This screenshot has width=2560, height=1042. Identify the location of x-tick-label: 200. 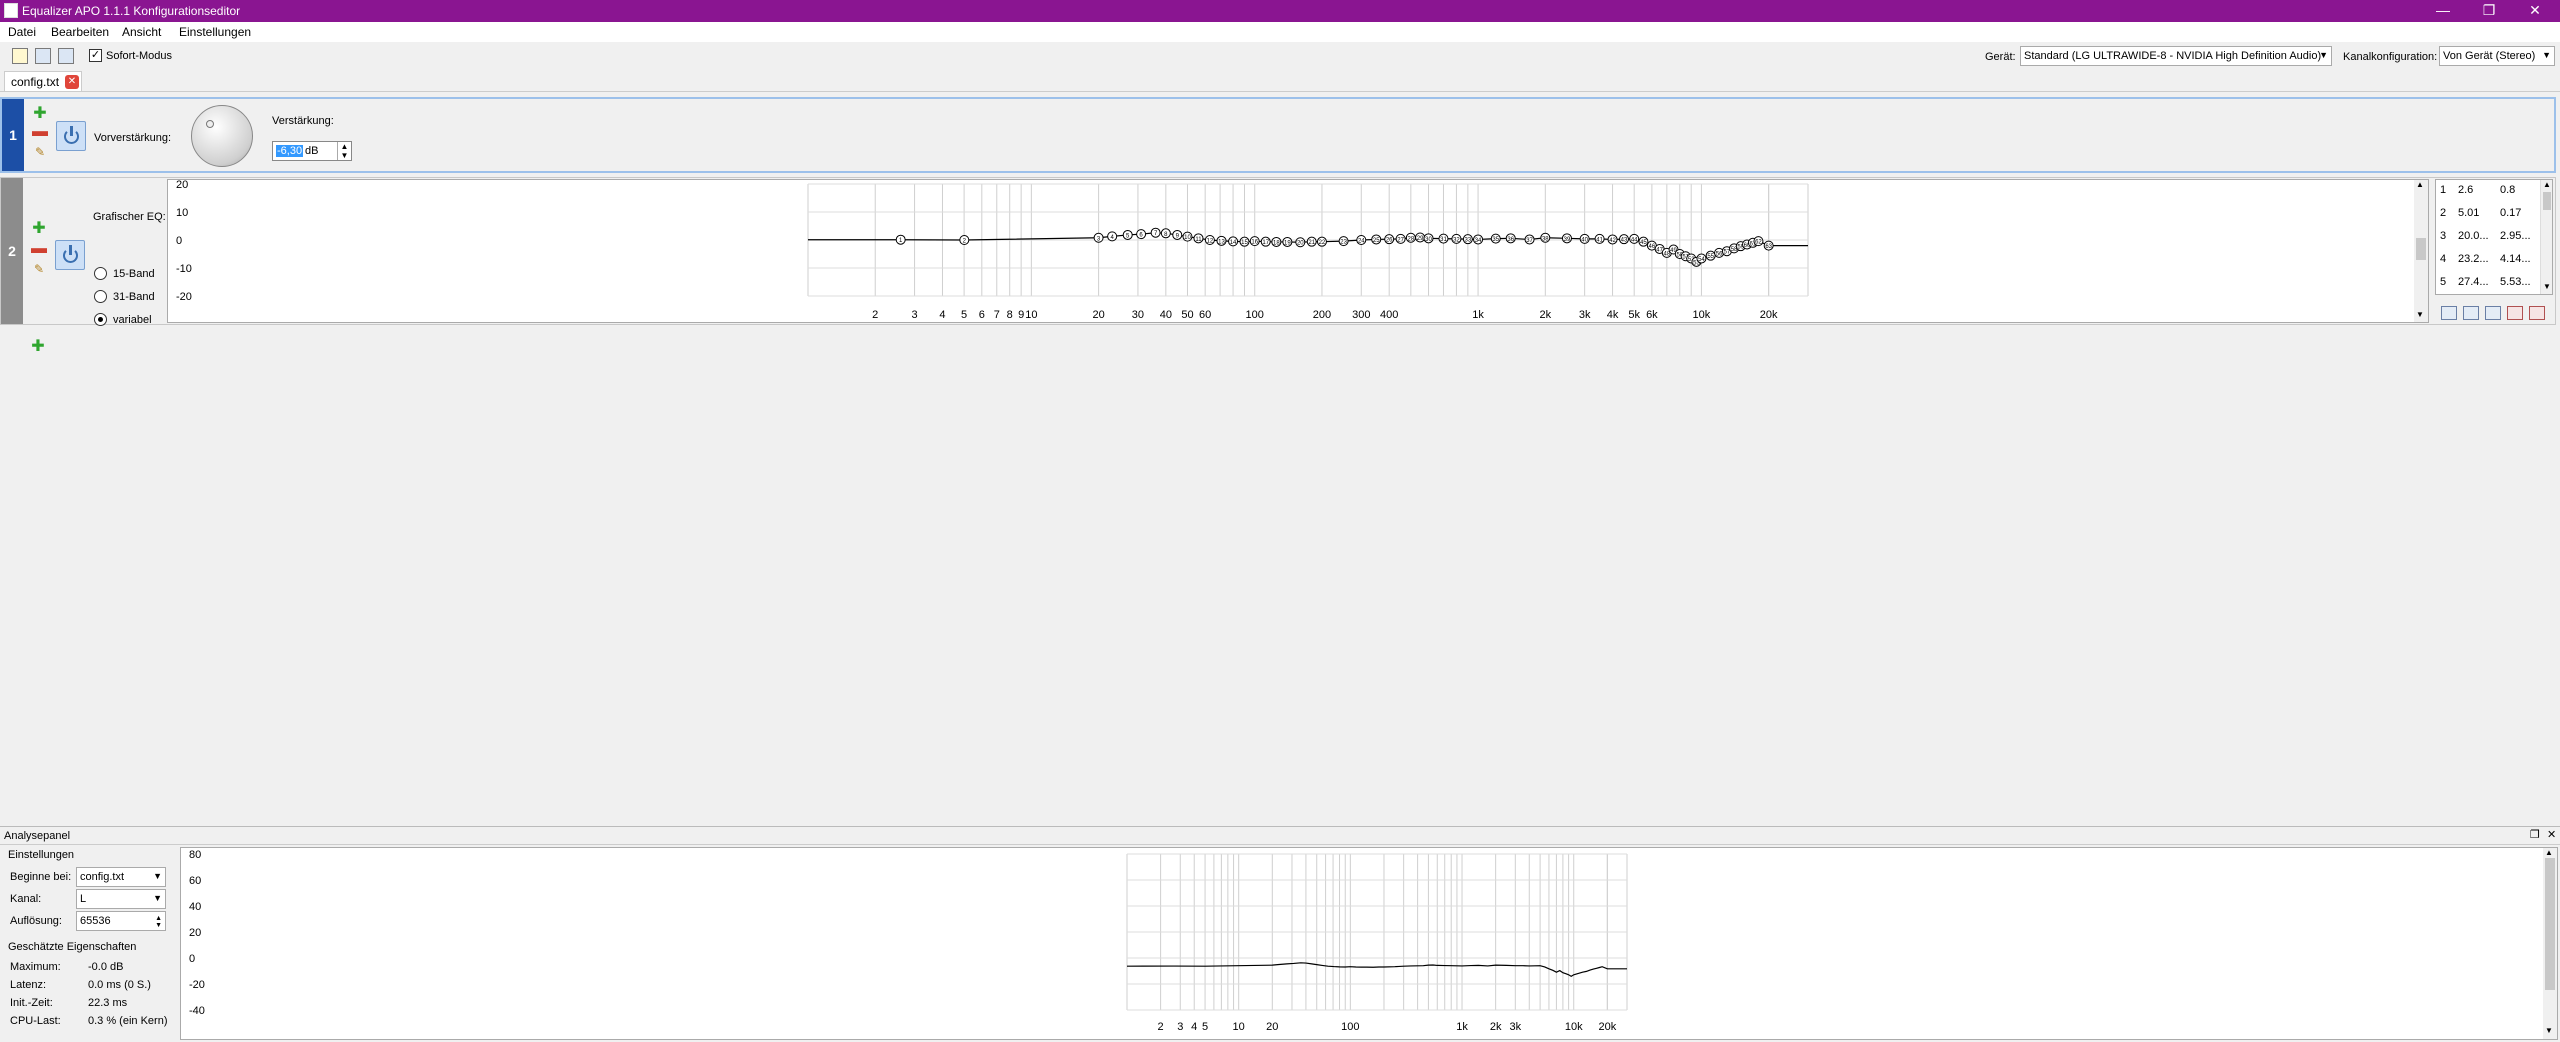
(1322, 315).